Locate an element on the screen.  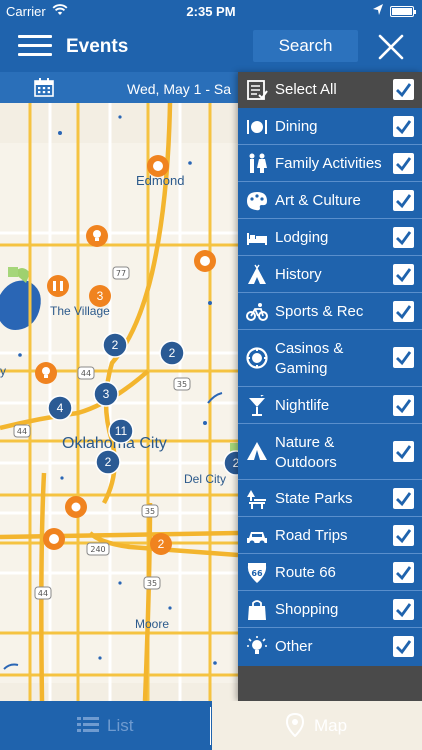
map-cluster-blue-2a: 2 is located at coordinates (115, 345).